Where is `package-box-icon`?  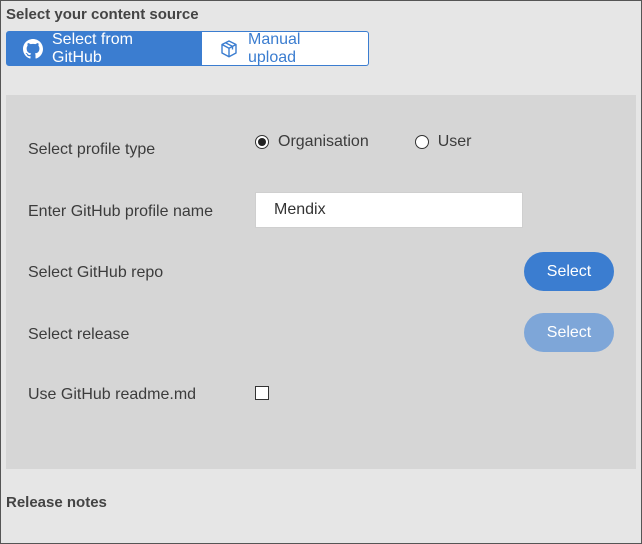 package-box-icon is located at coordinates (229, 49).